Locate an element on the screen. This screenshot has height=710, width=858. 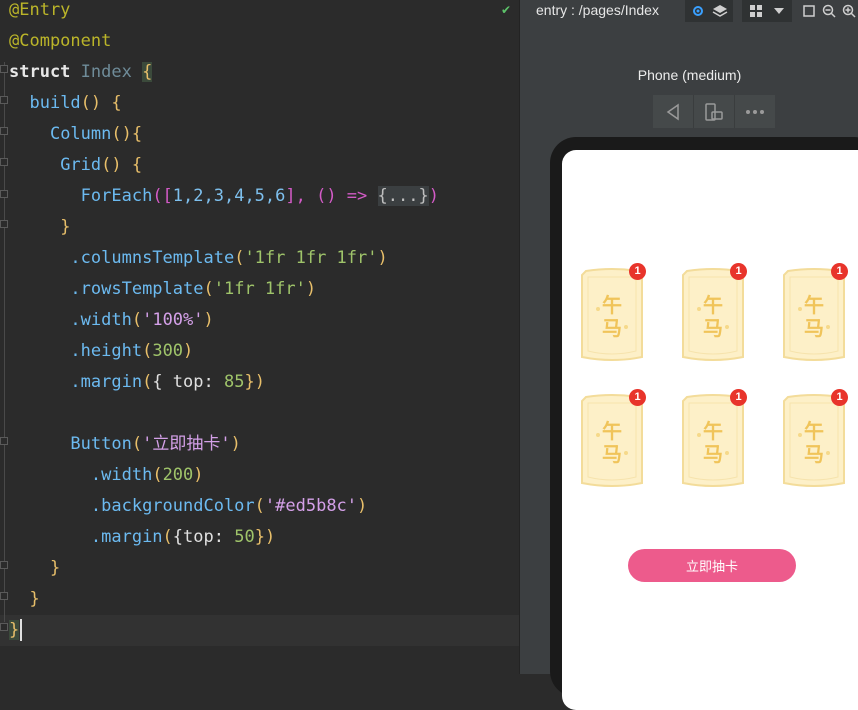
code-line: ForEach([1,2,3,4,5,6], () => {...}) is located at coordinates (224, 196).